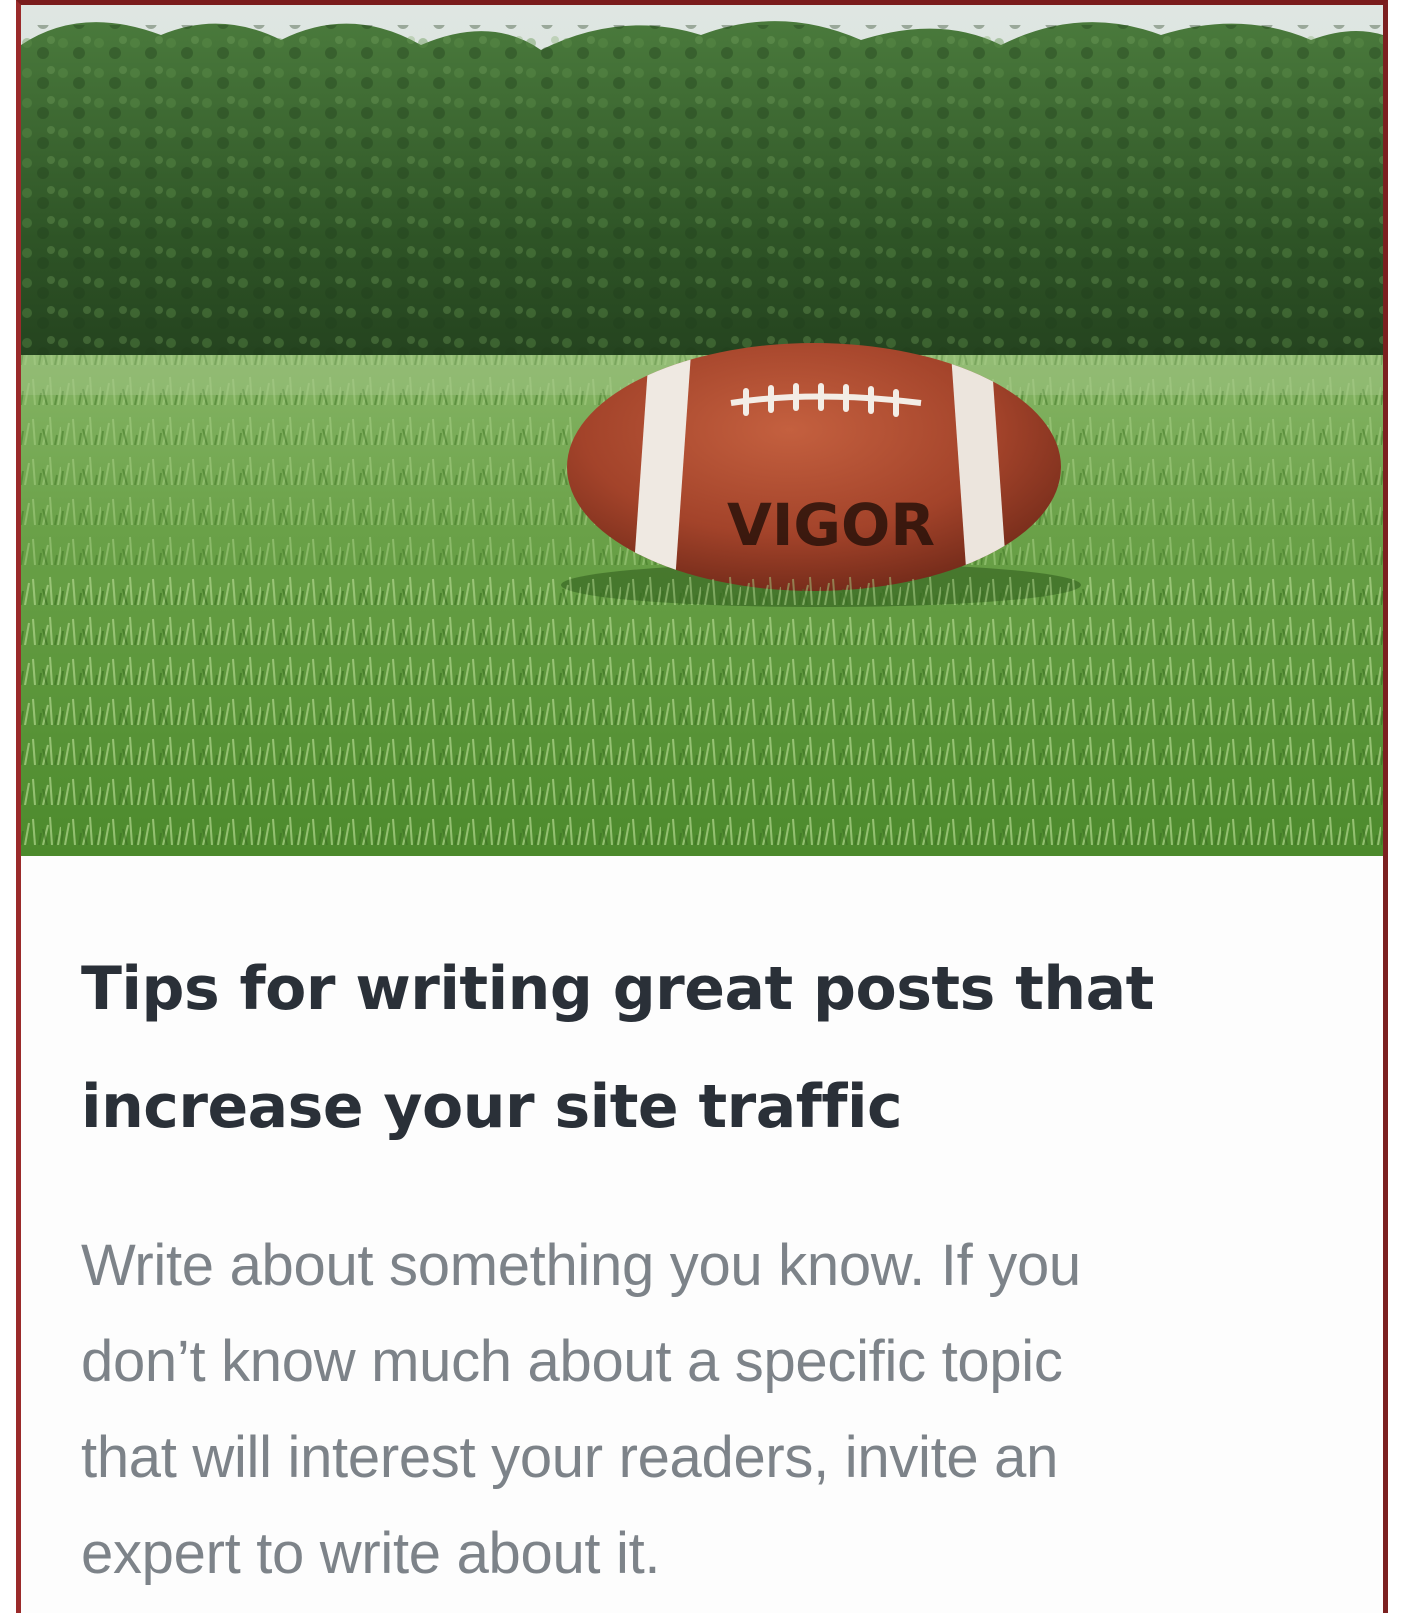 Image resolution: width=1407 pixels, height=1613 pixels. I want to click on post-excerpt-line: don’t know much about a specific topic, so click(572, 1361).